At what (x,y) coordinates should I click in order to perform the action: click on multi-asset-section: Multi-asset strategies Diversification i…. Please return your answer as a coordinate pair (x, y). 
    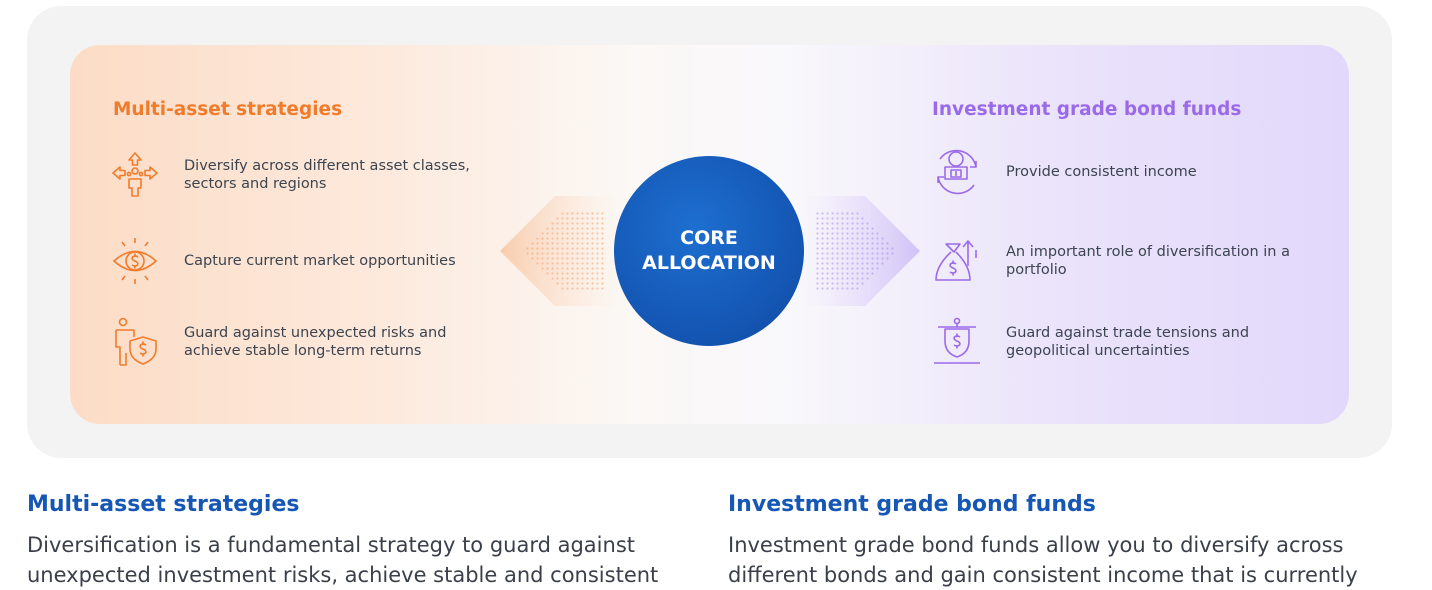
    Looking at the image, I should click on (357, 540).